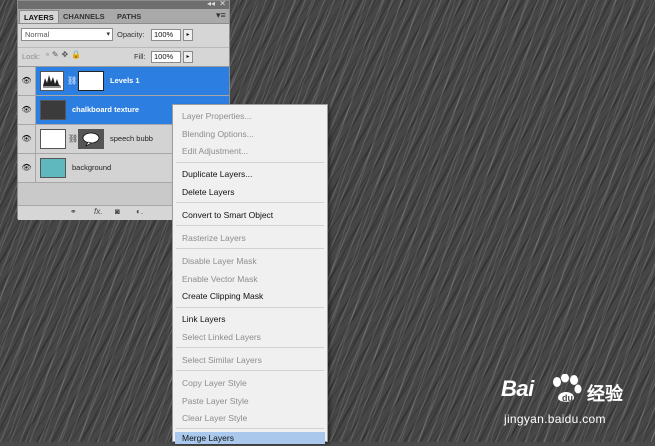  What do you see at coordinates (605, 394) in the screenshot?
I see `watermark-cn: 经验` at bounding box center [605, 394].